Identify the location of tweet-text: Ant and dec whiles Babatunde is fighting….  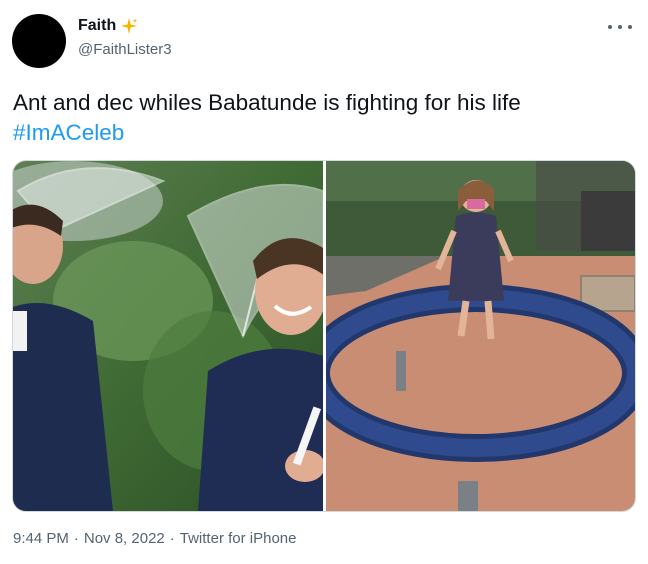
(323, 118).